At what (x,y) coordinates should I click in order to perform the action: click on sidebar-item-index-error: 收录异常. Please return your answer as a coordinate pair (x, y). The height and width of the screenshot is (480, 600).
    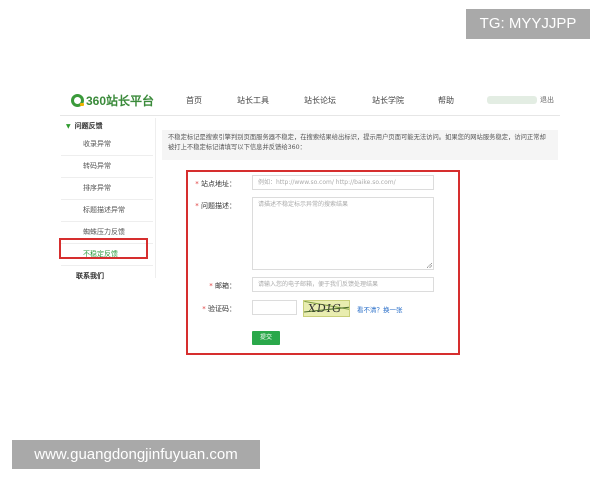
    Looking at the image, I should click on (107, 145).